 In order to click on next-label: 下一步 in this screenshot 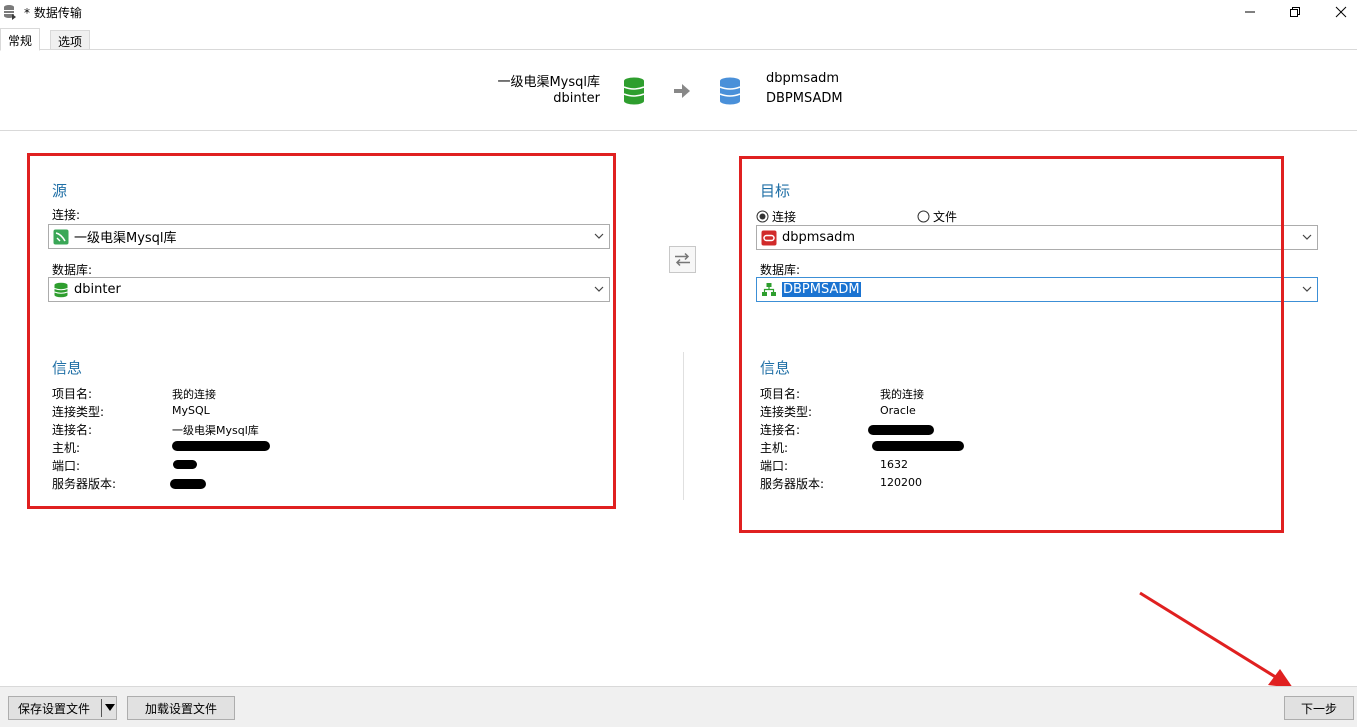, I will do `click(1318, 708)`.